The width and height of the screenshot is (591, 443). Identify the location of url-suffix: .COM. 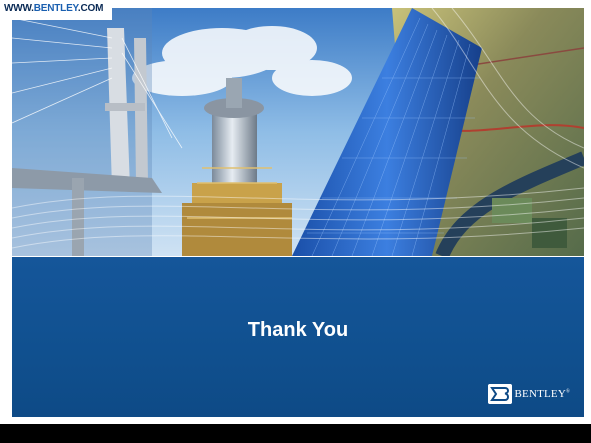
(90, 8).